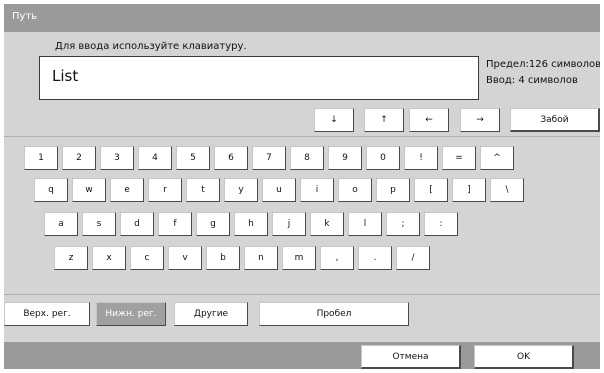  Describe the element at coordinates (302, 18) in the screenshot. I see `title-bar: Путь` at that location.